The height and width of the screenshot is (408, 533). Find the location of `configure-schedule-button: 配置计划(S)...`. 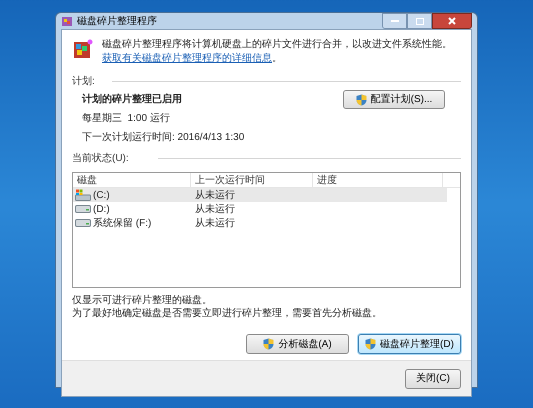

configure-schedule-button: 配置计划(S)... is located at coordinates (394, 99).